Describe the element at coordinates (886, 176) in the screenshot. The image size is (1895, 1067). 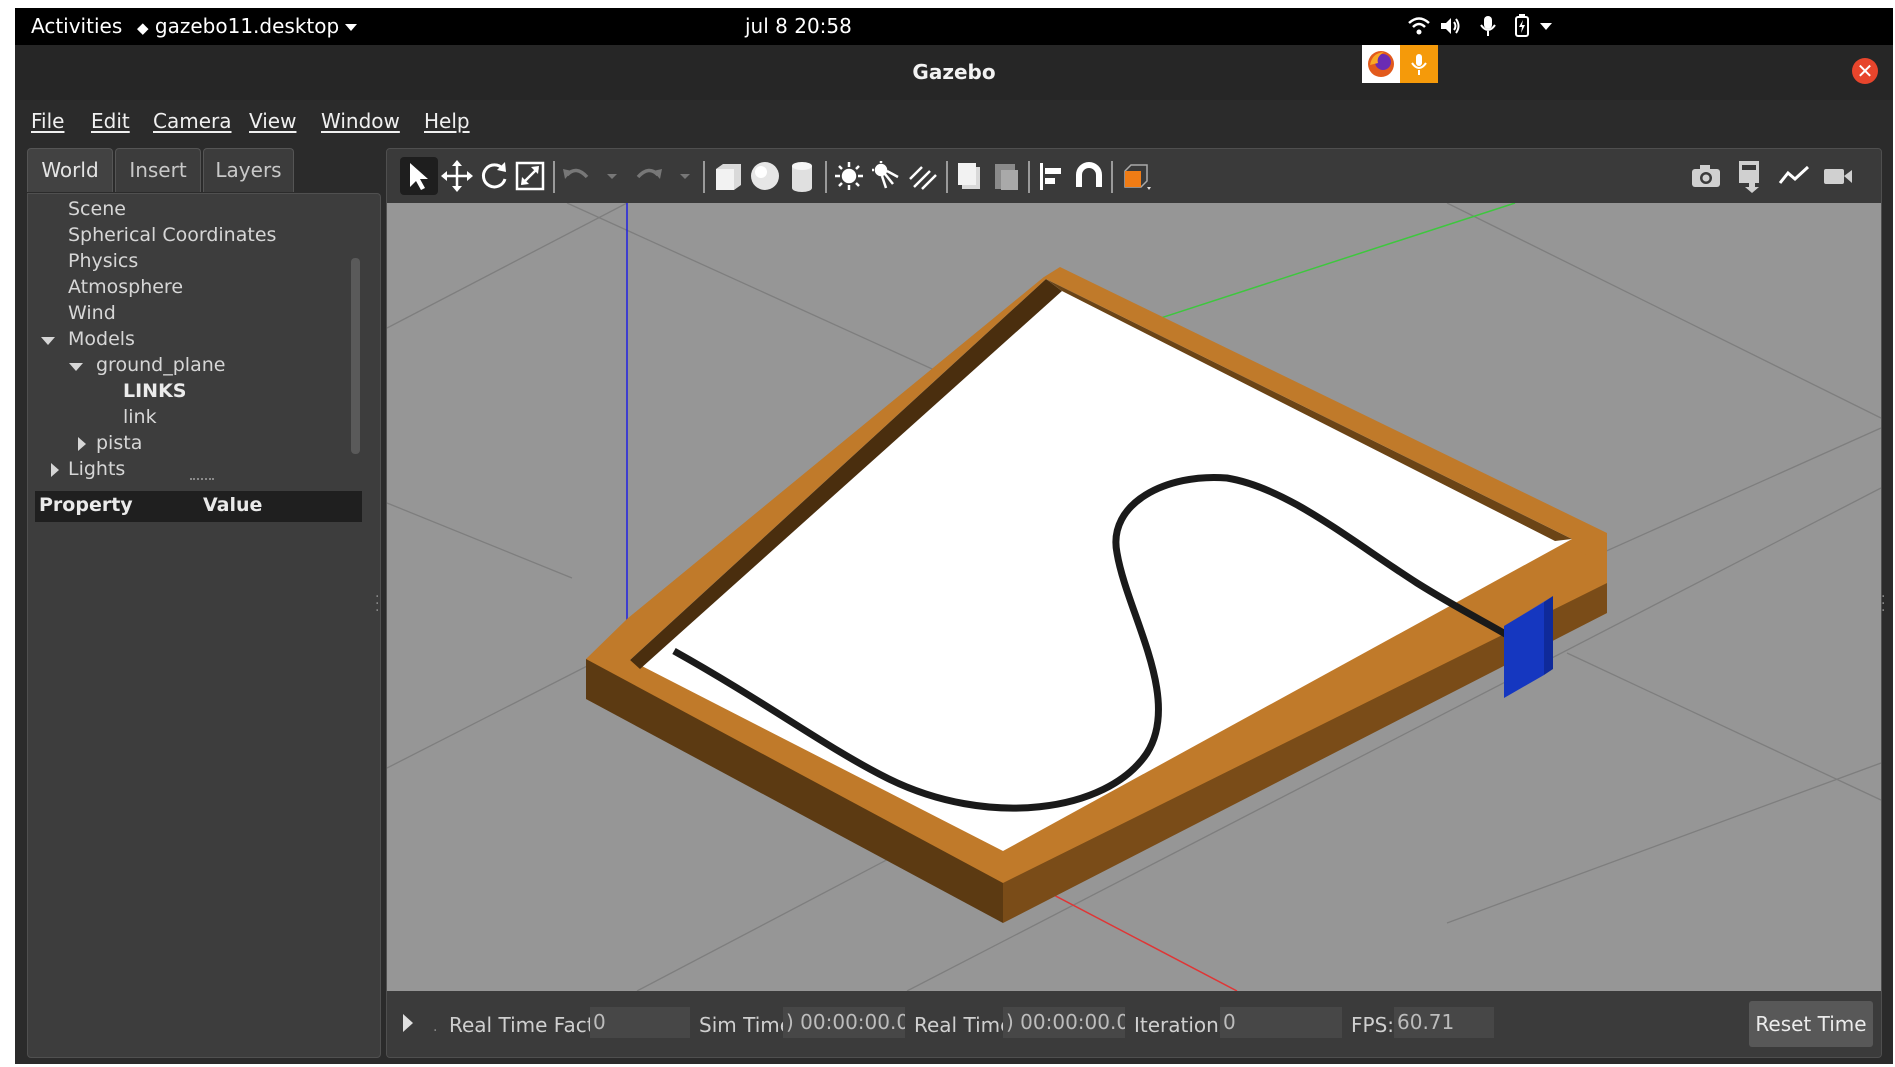
I see `spot-light-icon` at that location.